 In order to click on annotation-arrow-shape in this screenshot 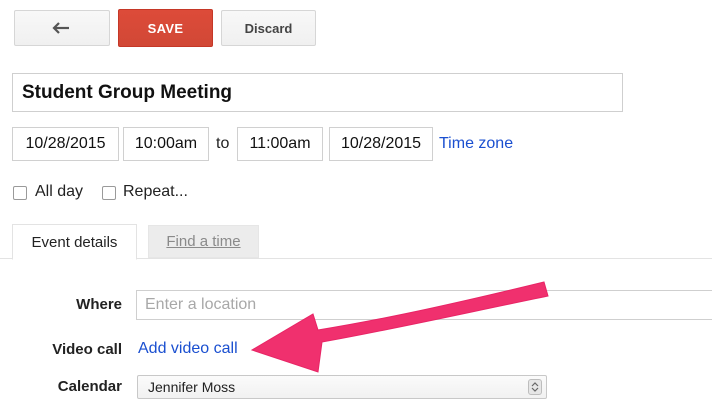, I will do `click(399, 327)`.